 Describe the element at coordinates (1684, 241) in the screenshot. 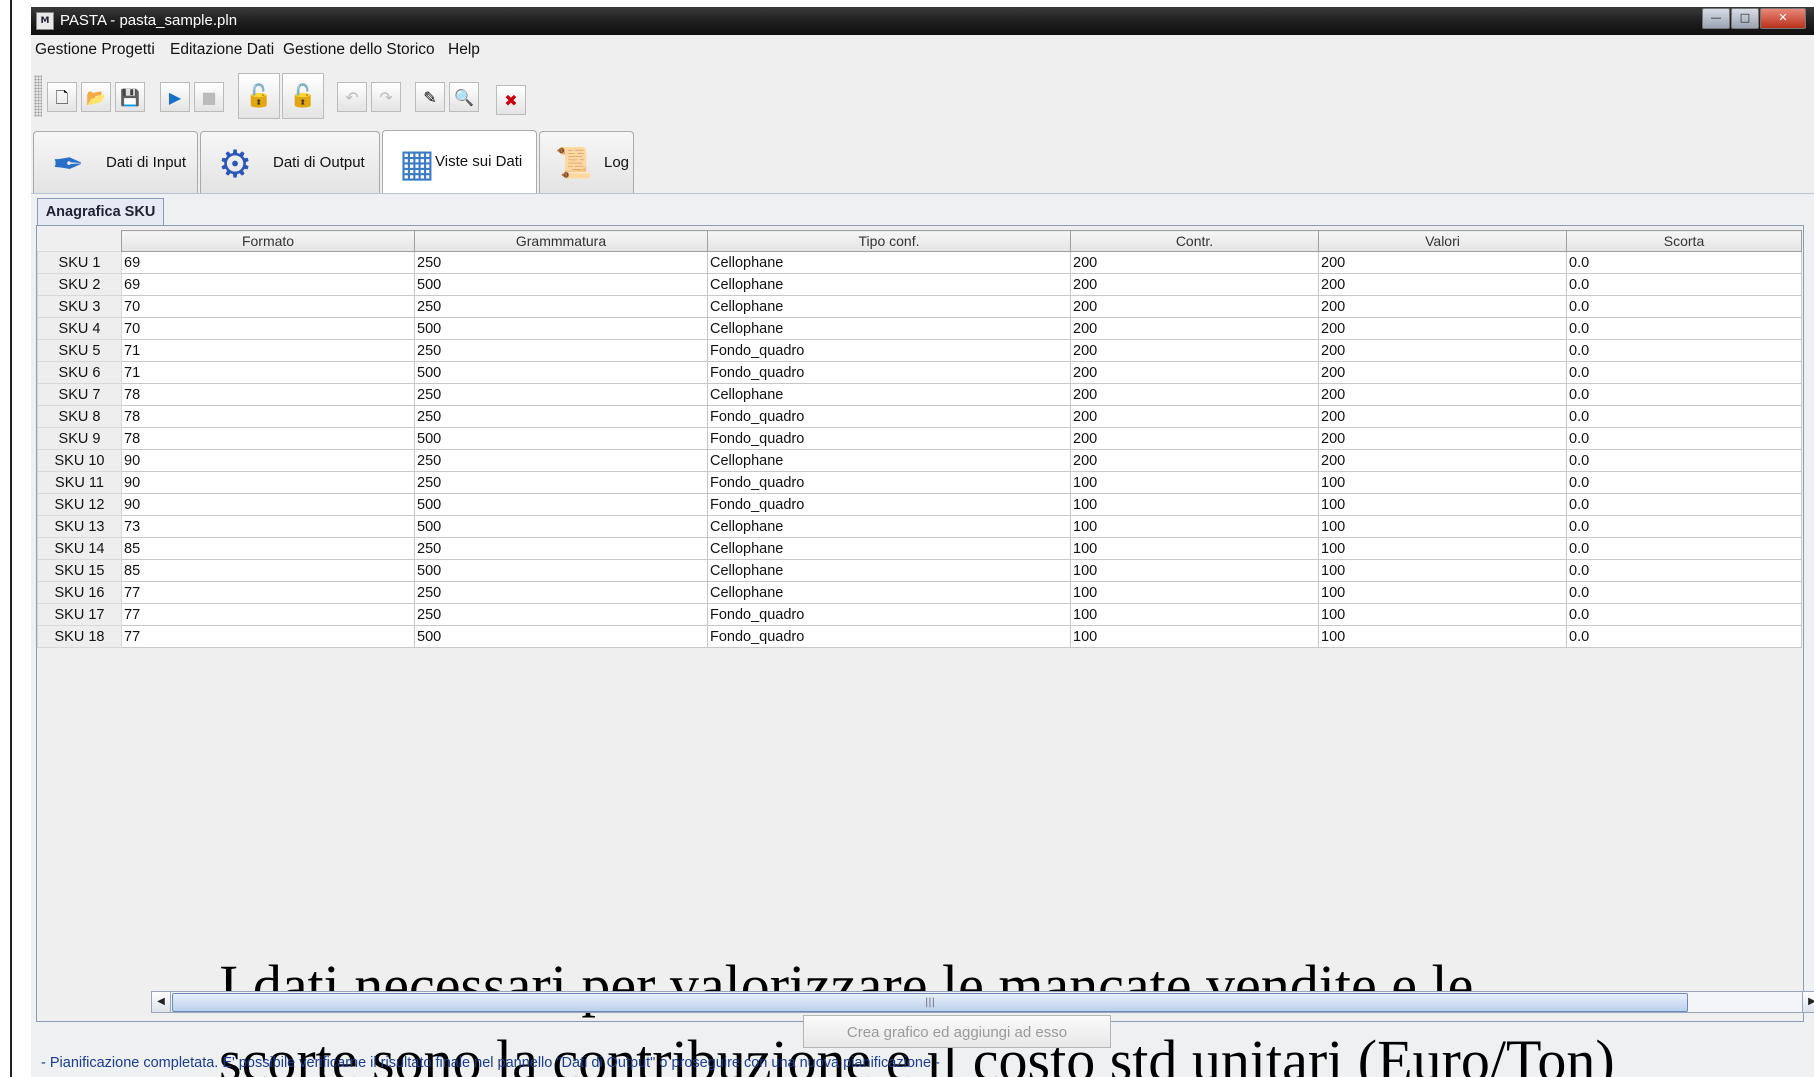

I see `column-header-scorta: Scorta` at that location.